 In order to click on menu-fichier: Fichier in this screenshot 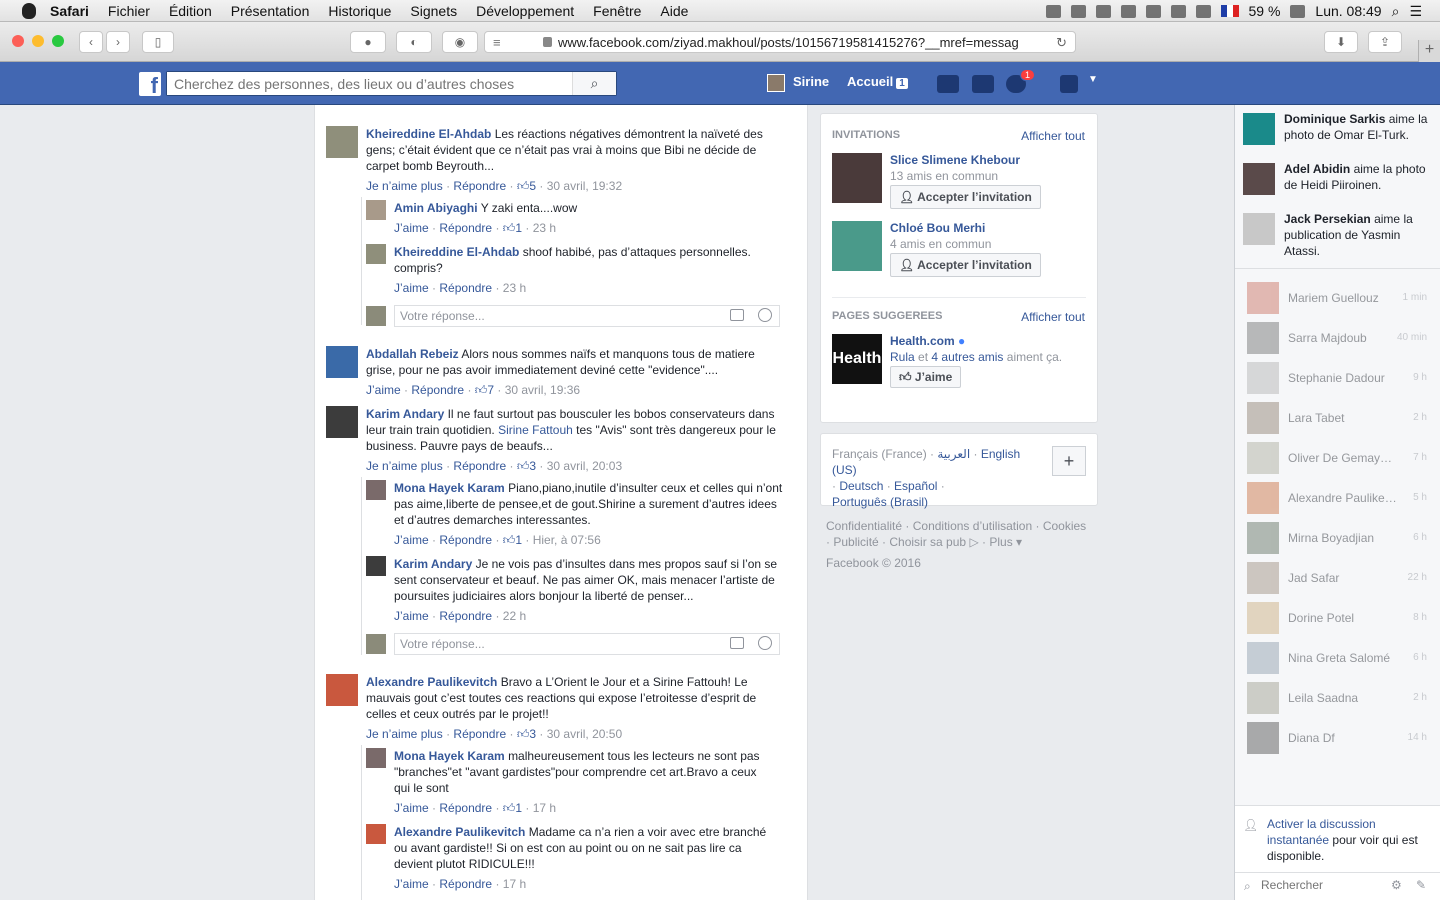, I will do `click(129, 11)`.